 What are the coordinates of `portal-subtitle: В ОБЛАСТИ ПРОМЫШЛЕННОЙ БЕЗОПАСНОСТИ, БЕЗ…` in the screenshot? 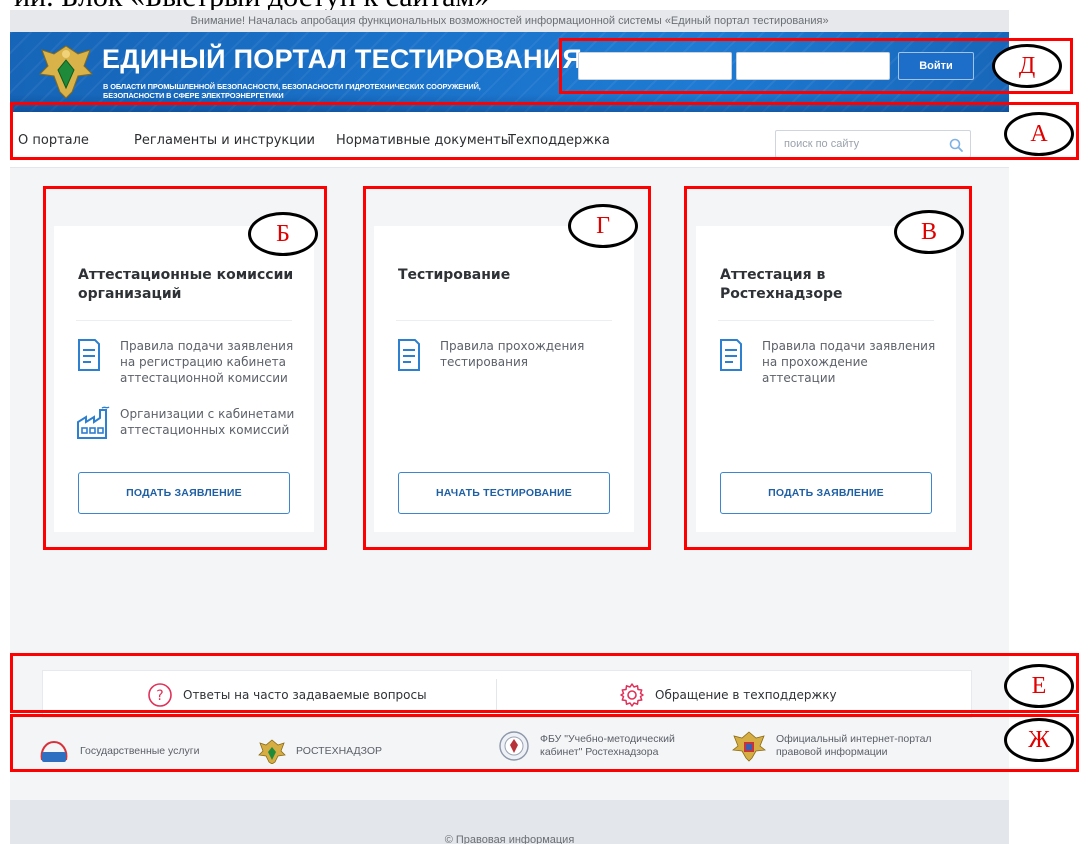 It's located at (292, 91).